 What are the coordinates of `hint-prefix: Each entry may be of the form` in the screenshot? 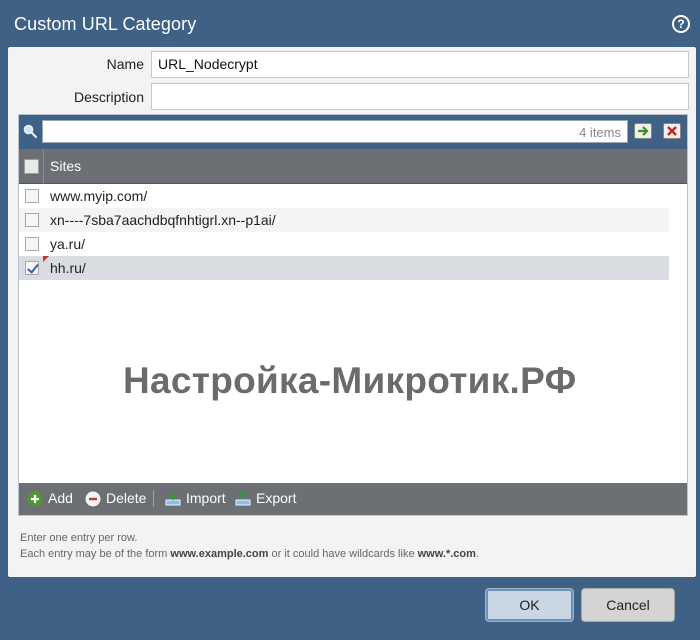 It's located at (95, 554).